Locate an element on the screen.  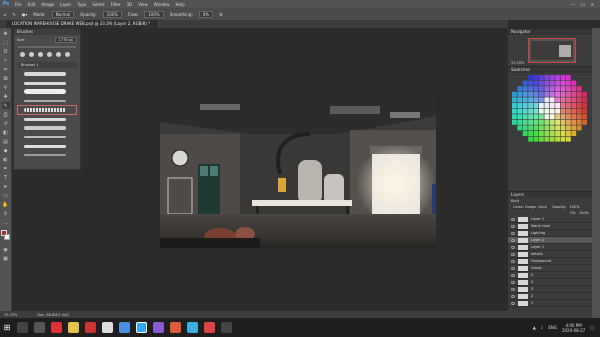
windows-start-icon: ⊞ is located at coordinates (7, 327).